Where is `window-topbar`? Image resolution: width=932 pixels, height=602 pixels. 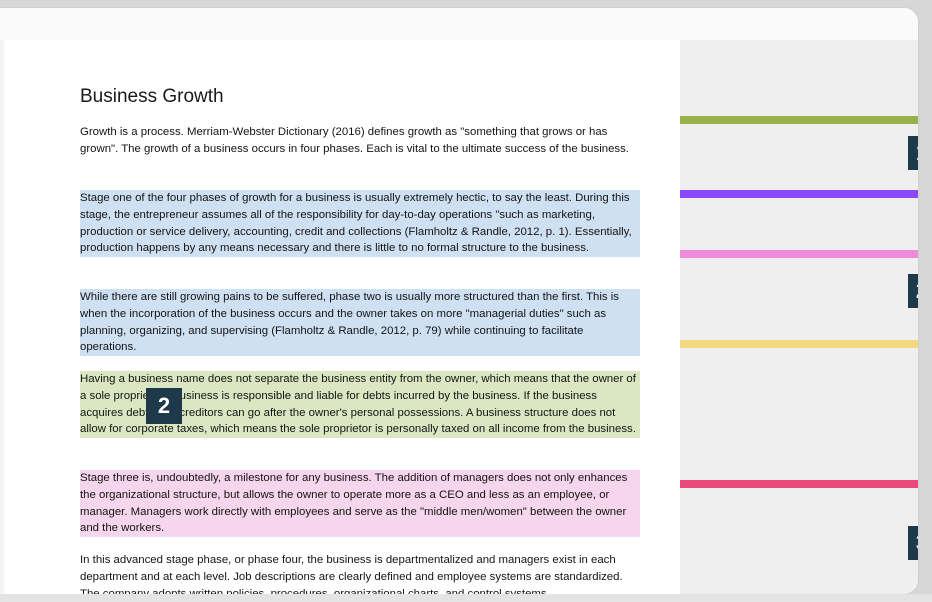
window-topbar is located at coordinates (459, 24).